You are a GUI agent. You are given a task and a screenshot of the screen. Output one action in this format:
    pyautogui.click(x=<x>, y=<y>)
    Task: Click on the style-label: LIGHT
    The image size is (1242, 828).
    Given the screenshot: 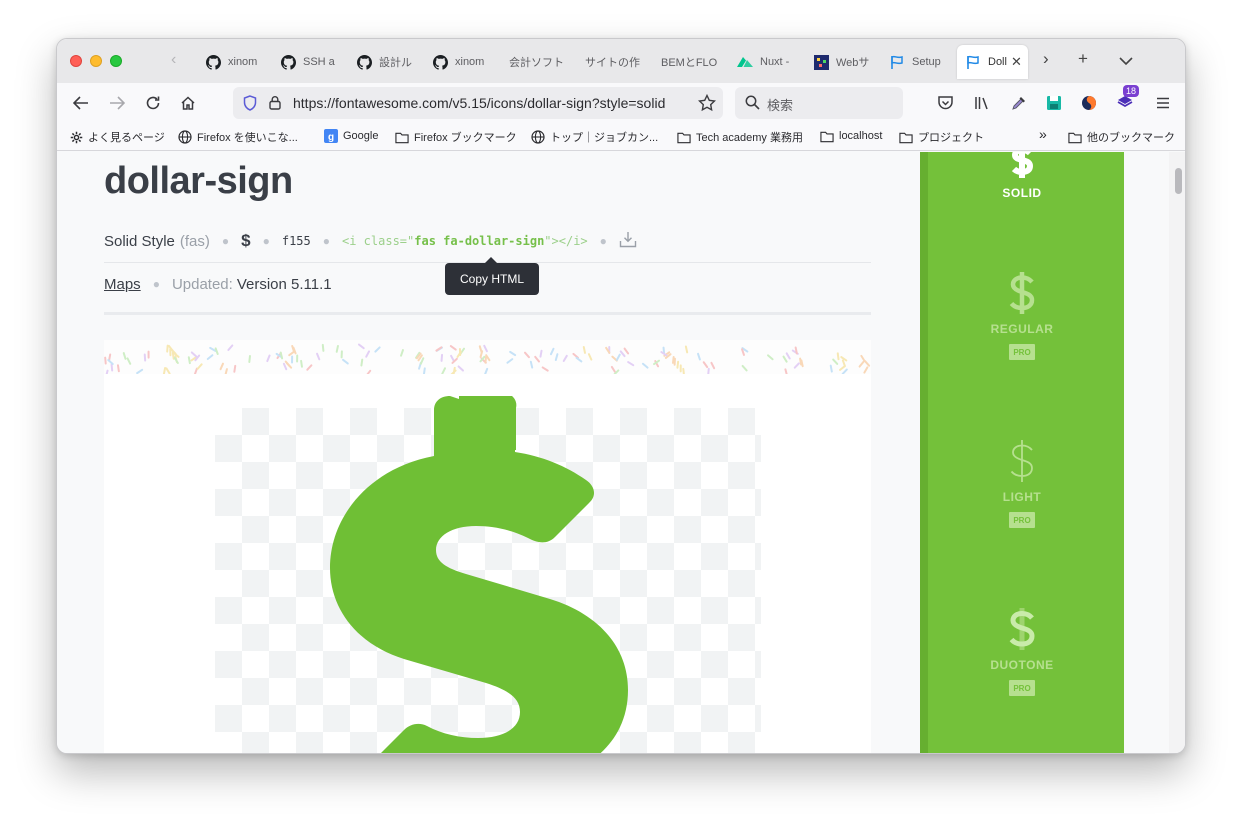 What is the action you would take?
    pyautogui.click(x=1022, y=497)
    